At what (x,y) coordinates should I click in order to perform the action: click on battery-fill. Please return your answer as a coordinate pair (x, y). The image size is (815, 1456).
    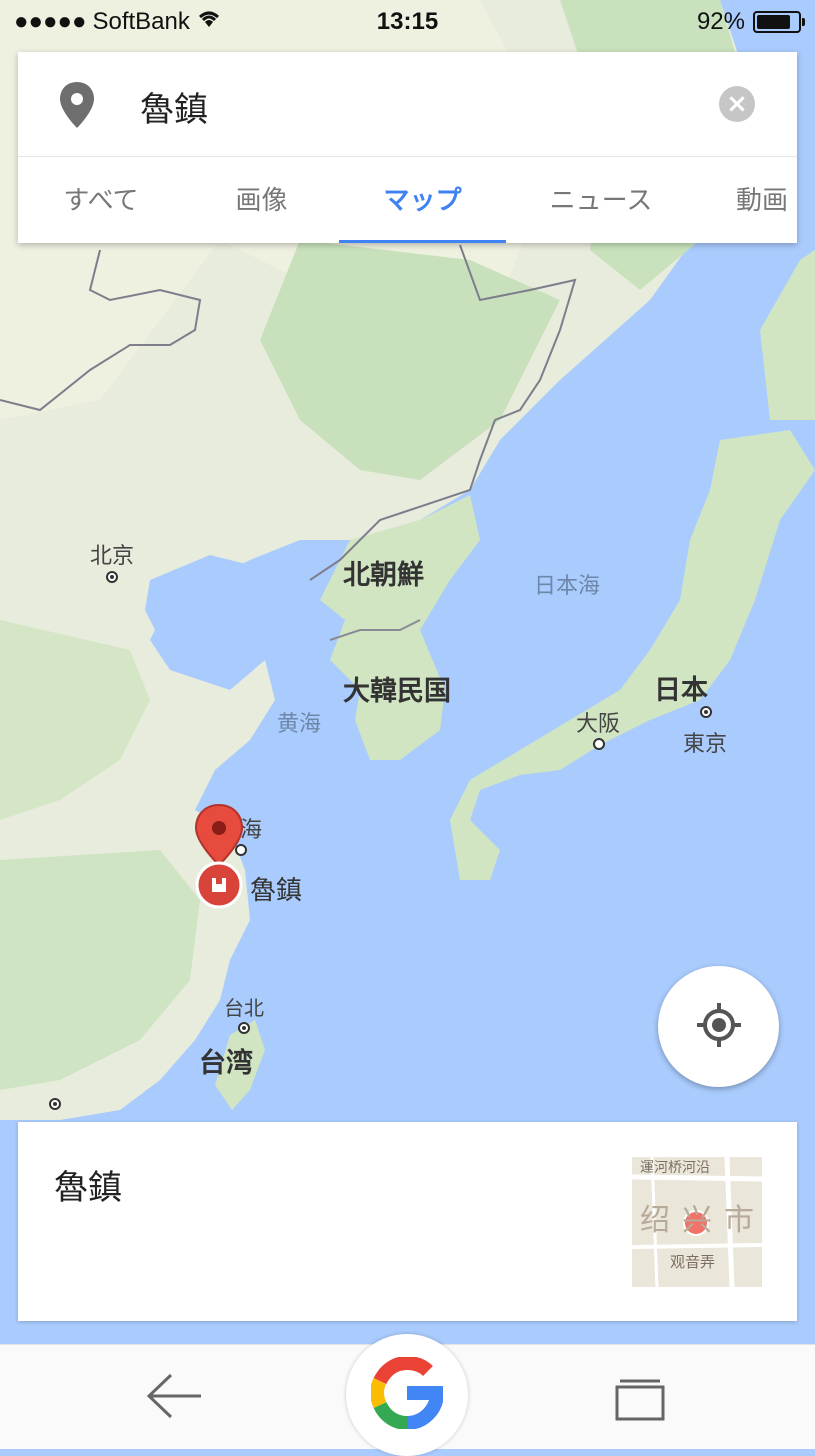
    Looking at the image, I should click on (773, 22).